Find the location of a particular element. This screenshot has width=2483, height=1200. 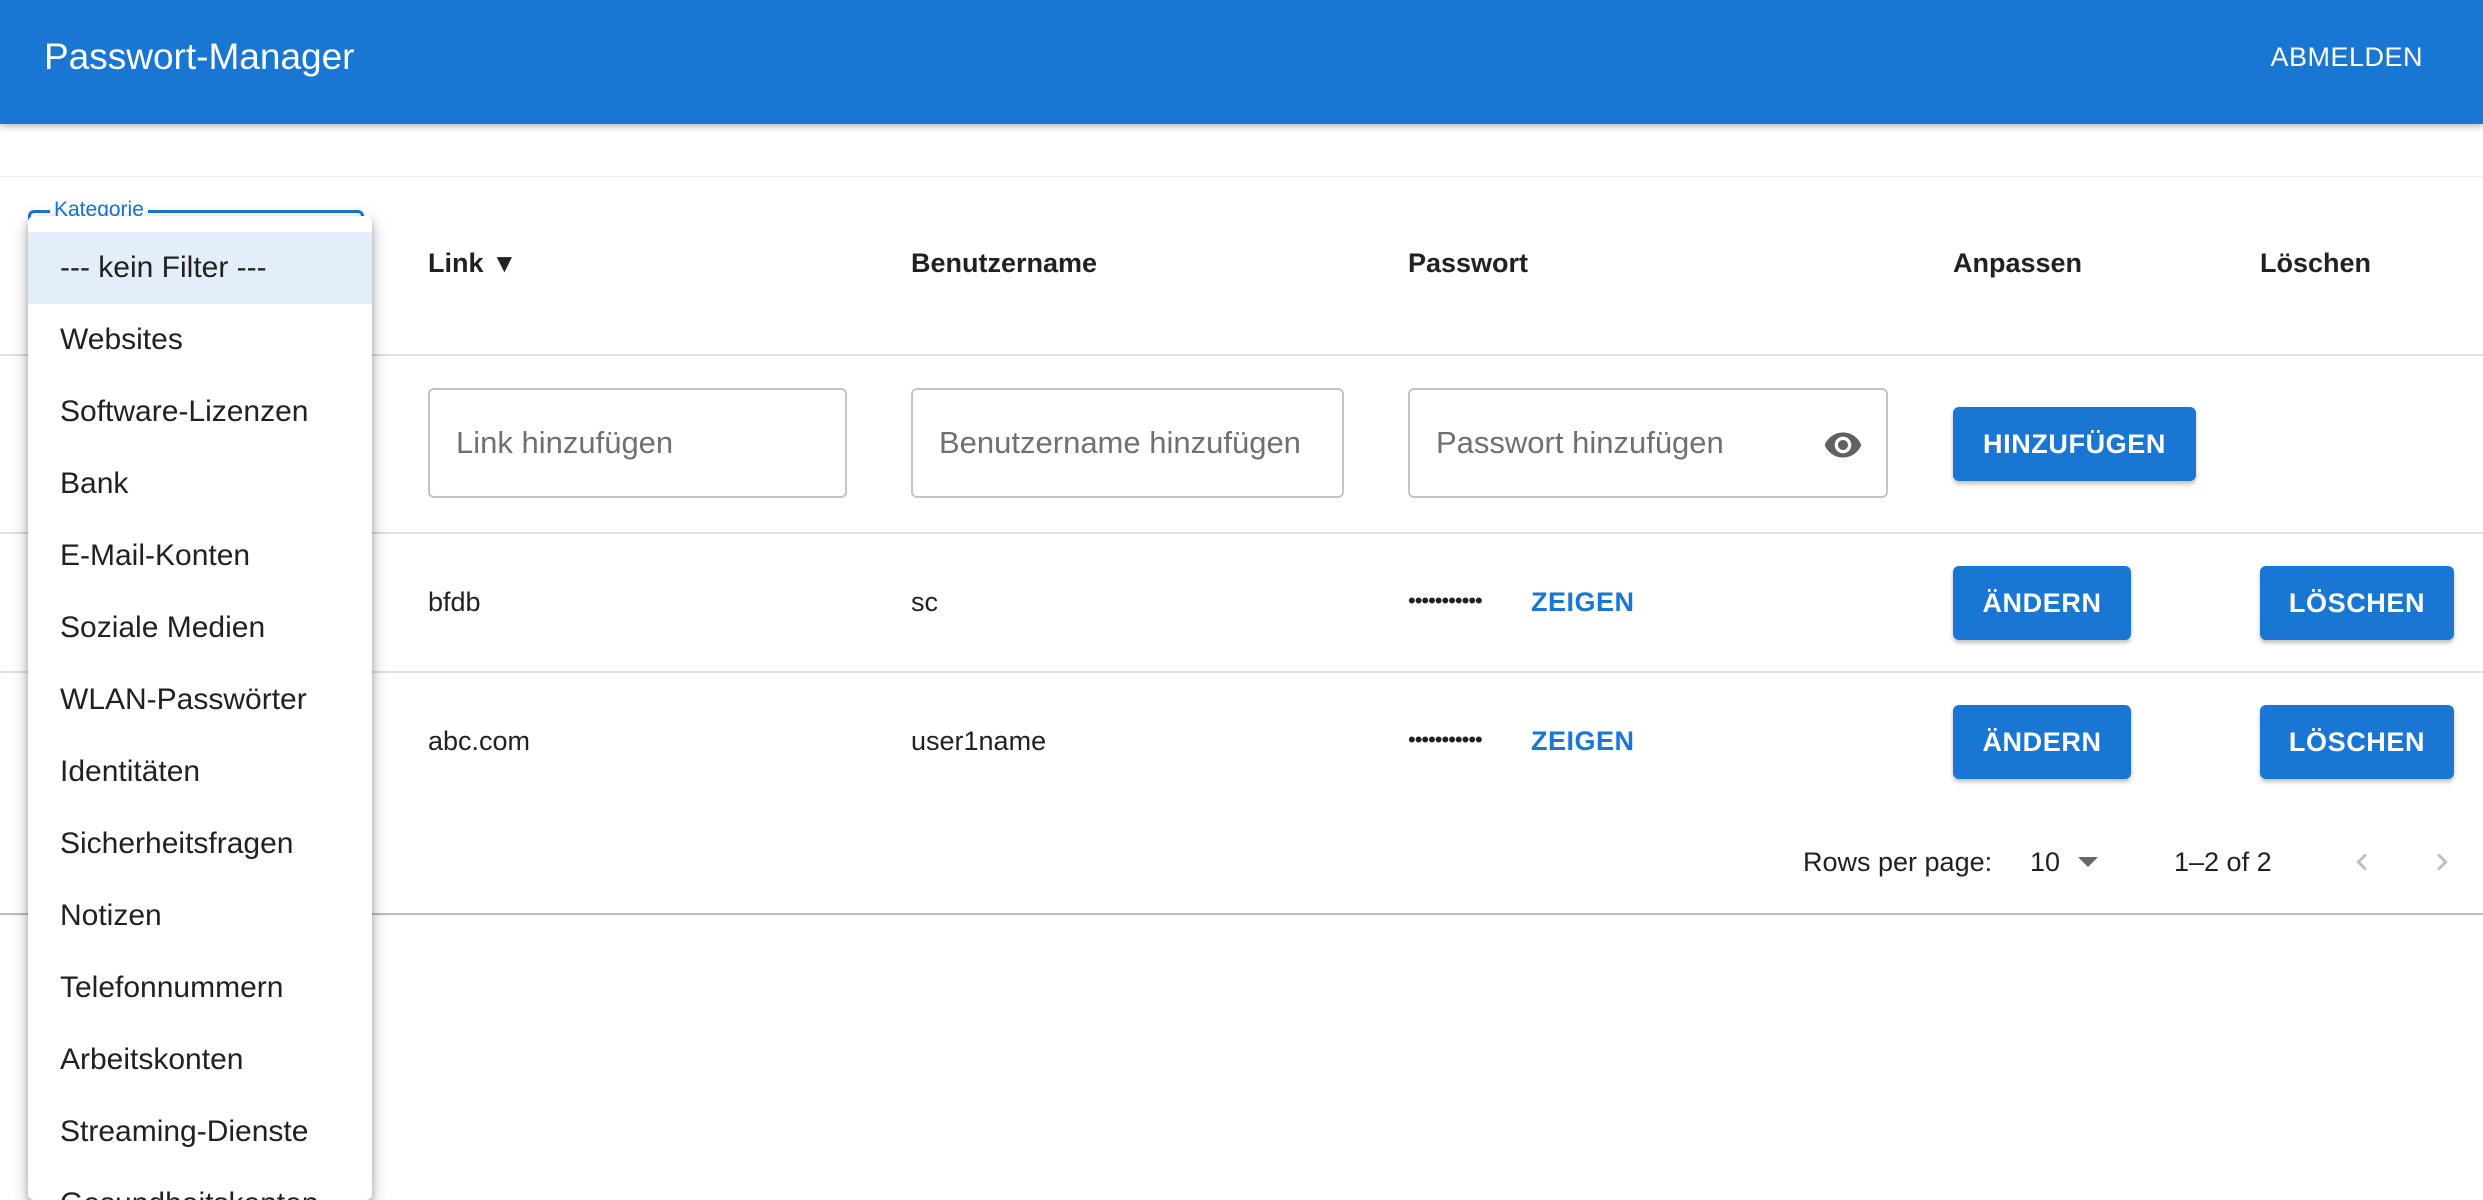

column-header-edit: Anpassen is located at coordinates (2018, 263).